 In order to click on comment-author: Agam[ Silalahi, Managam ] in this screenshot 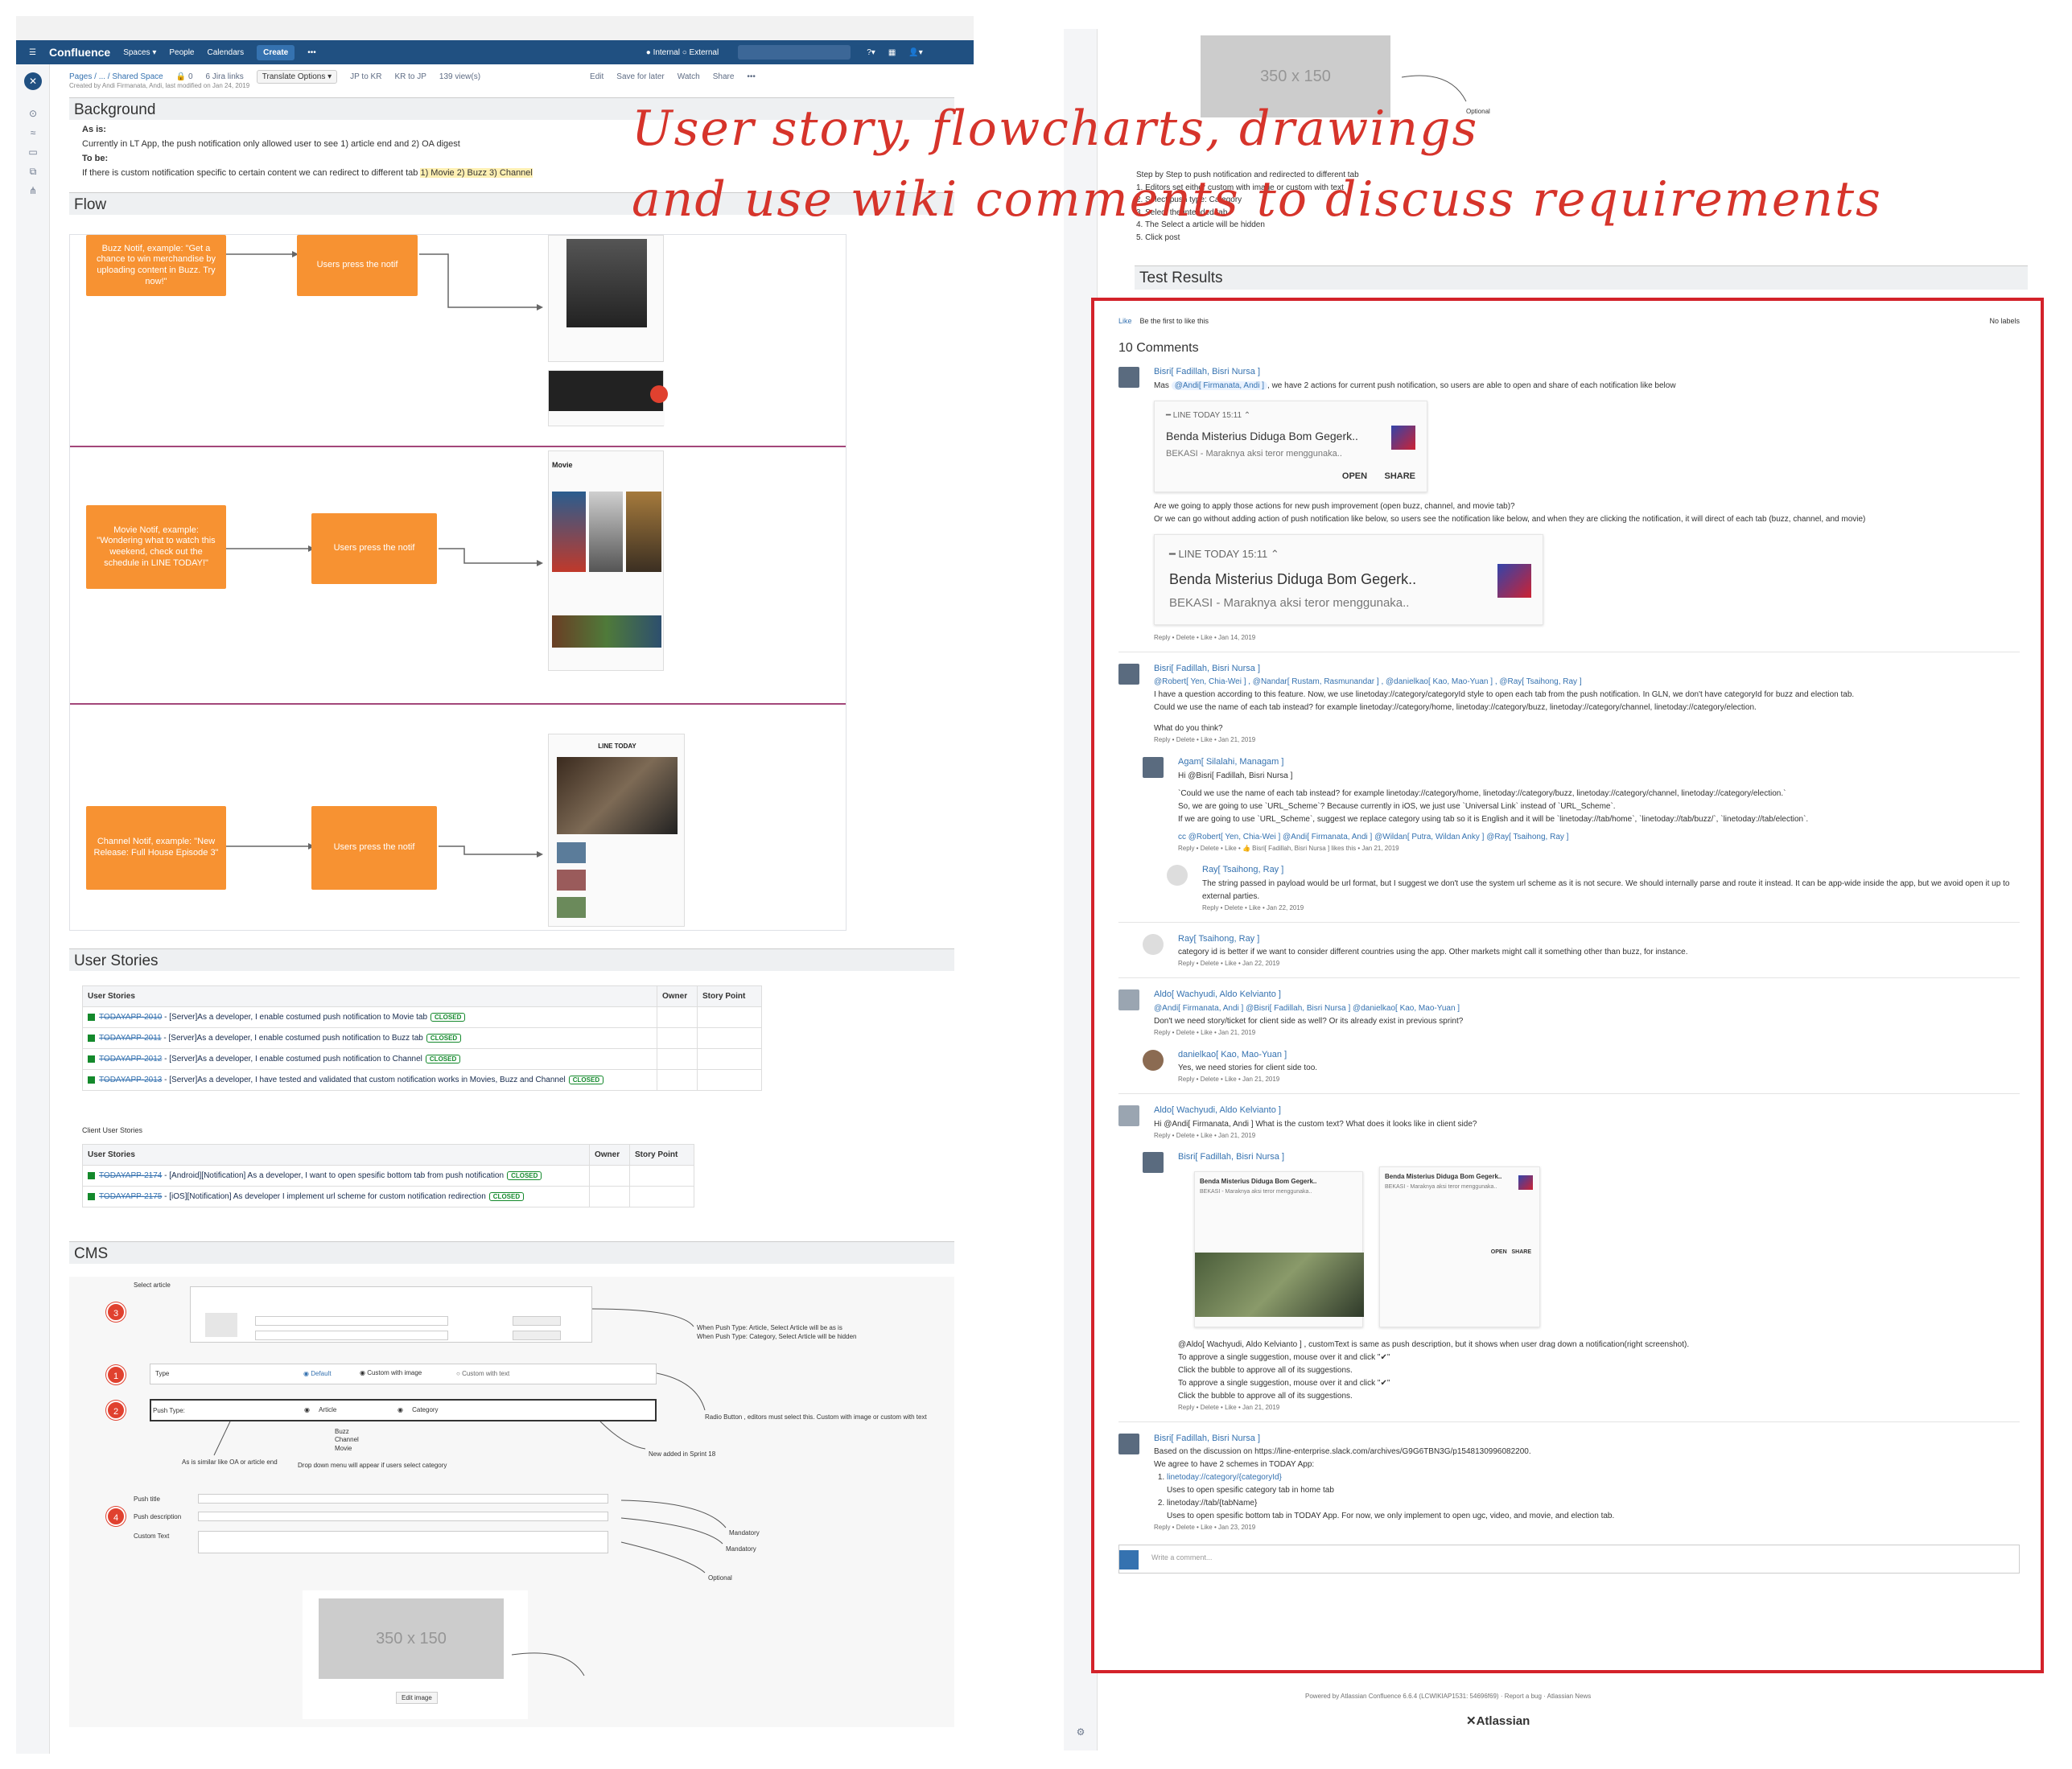, I will do `click(1599, 763)`.